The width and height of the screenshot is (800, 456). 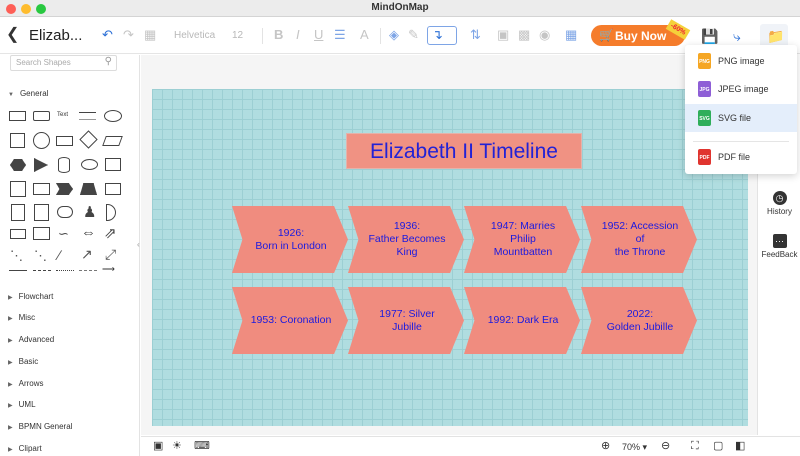 What do you see at coordinates (298, 35) in the screenshot?
I see `italic-icon: I` at bounding box center [298, 35].